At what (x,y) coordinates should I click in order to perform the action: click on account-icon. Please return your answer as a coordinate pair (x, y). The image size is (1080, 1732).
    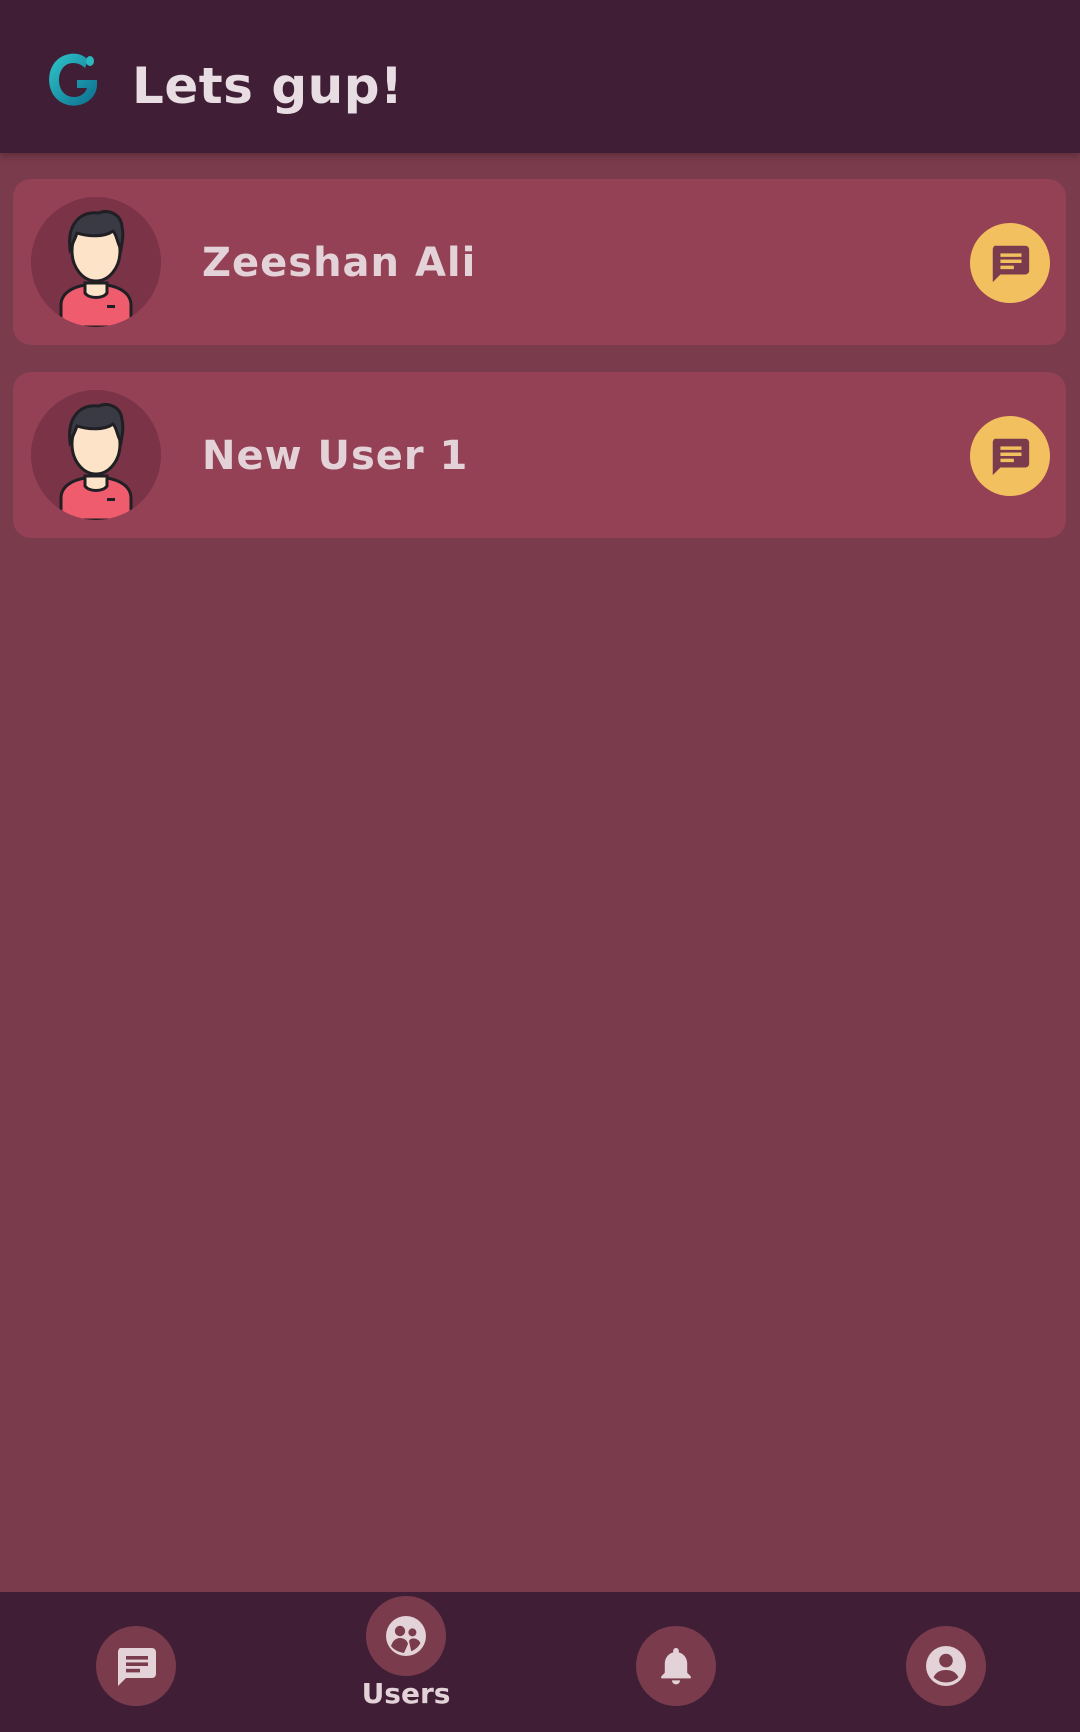
    Looking at the image, I should click on (946, 1666).